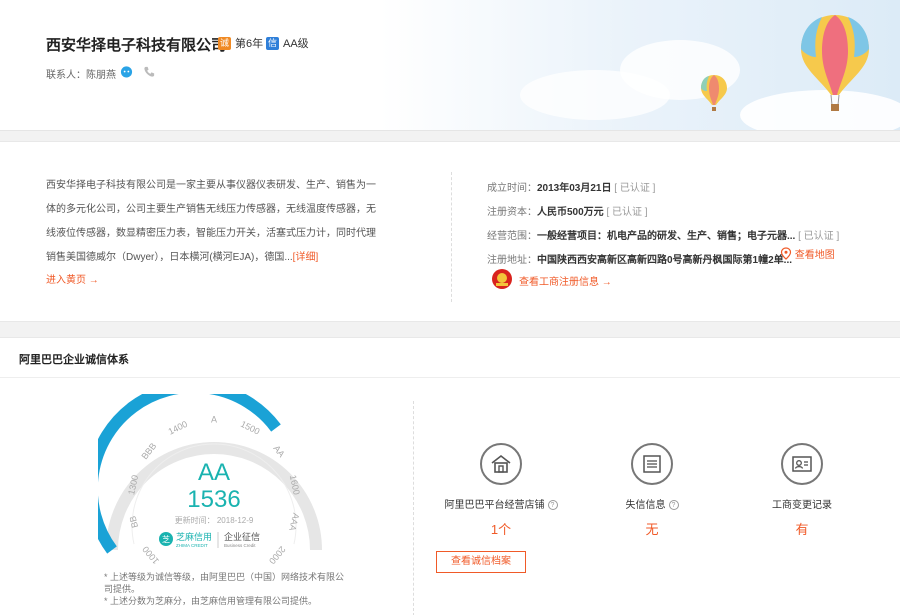  What do you see at coordinates (242, 537) in the screenshot?
I see `enterprise-credit-label: 企业征信` at bounding box center [242, 537].